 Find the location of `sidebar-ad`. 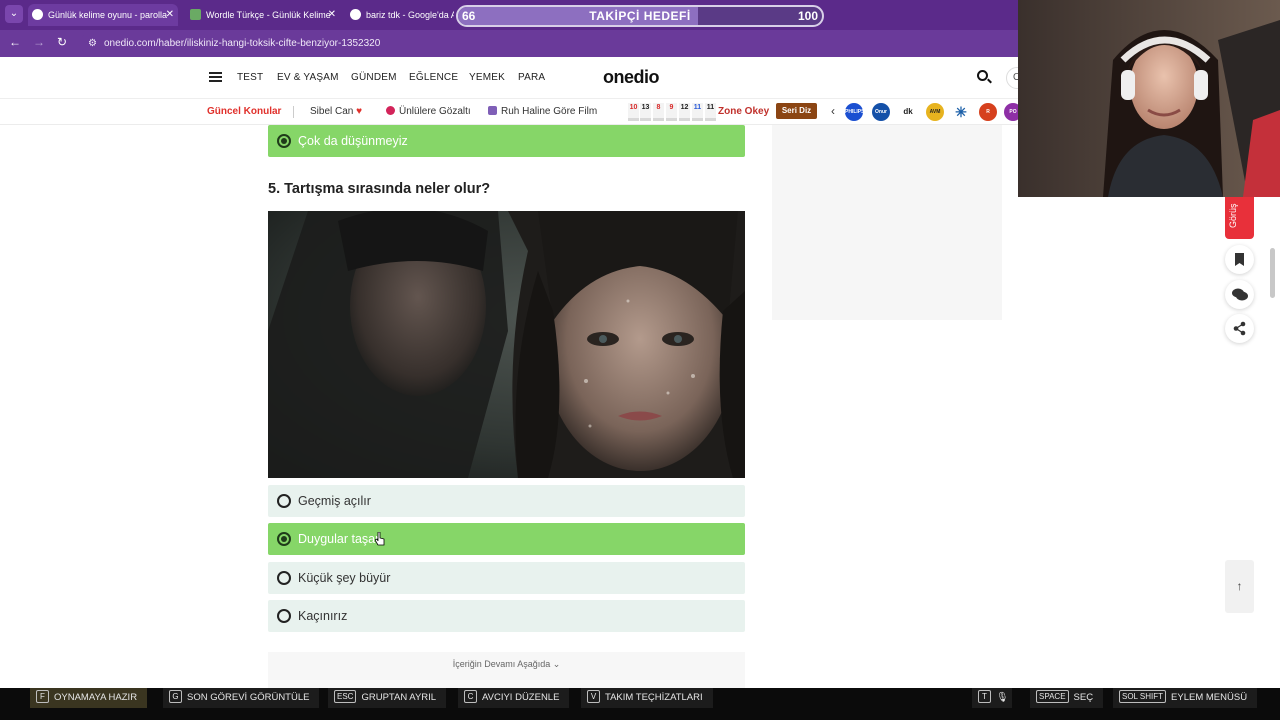

sidebar-ad is located at coordinates (887, 222).